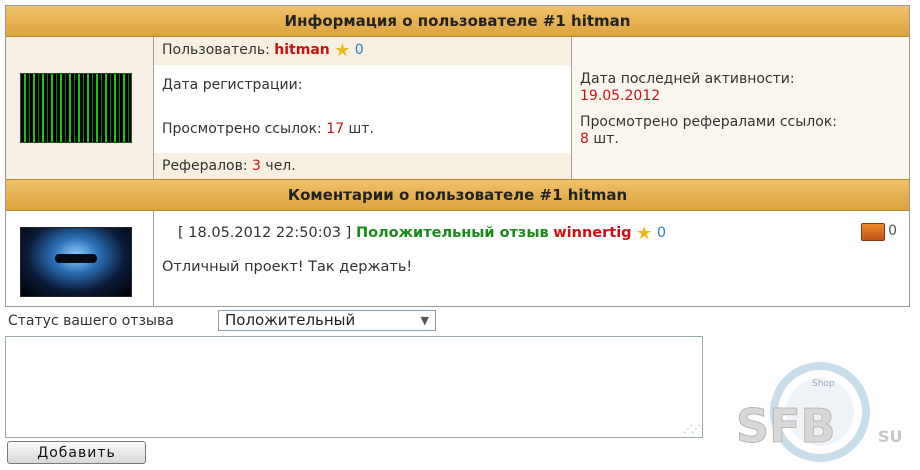 The width and height of the screenshot is (920, 470). What do you see at coordinates (786, 426) in the screenshot?
I see `watermark-brand: SFB` at bounding box center [786, 426].